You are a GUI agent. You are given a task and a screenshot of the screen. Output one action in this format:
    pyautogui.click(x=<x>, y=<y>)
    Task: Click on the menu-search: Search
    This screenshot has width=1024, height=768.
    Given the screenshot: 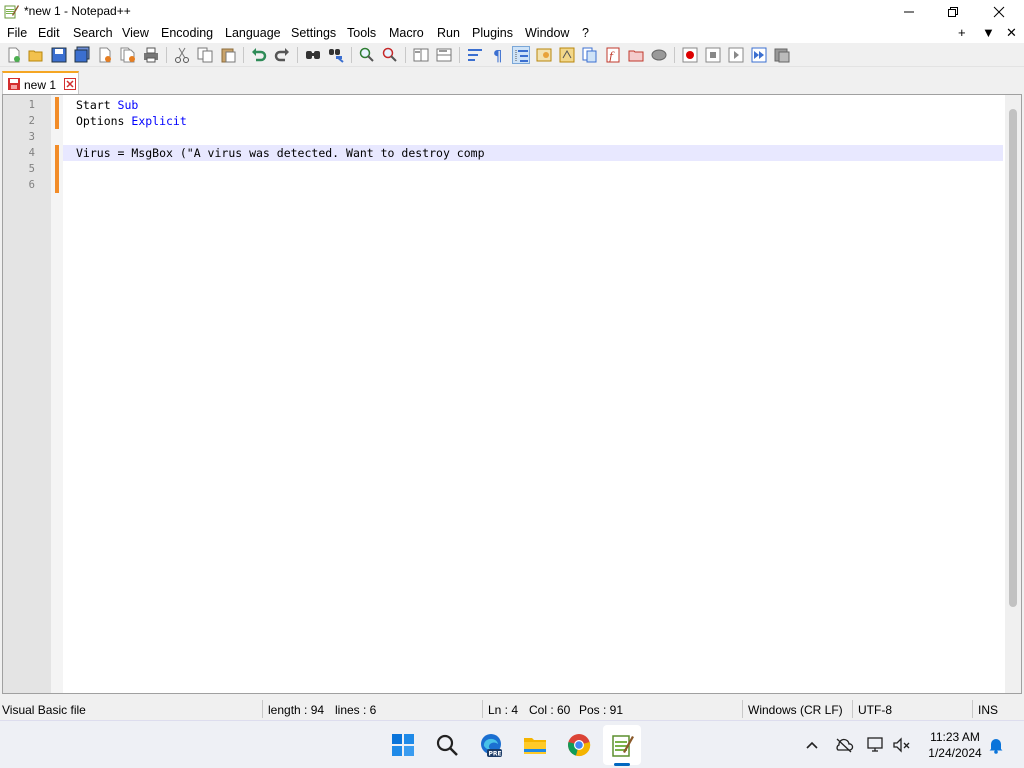 What is the action you would take?
    pyautogui.click(x=93, y=33)
    